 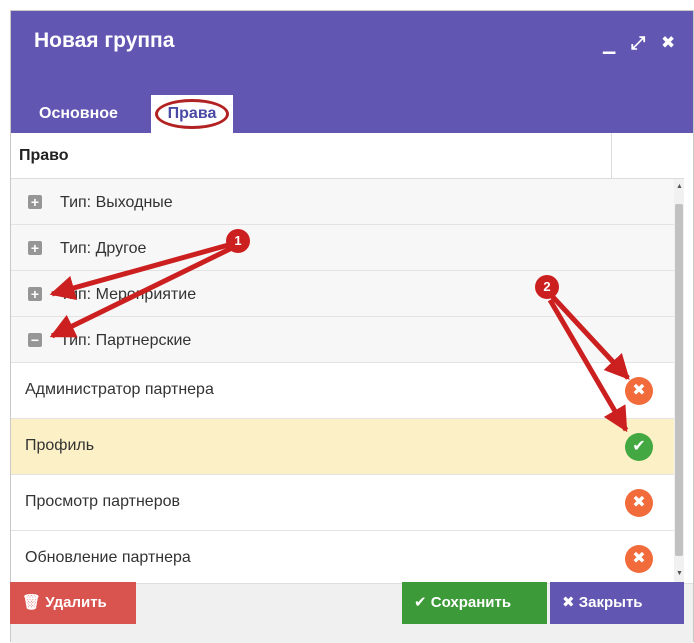 I want to click on annotation-arrow-1b, so click(x=141, y=292).